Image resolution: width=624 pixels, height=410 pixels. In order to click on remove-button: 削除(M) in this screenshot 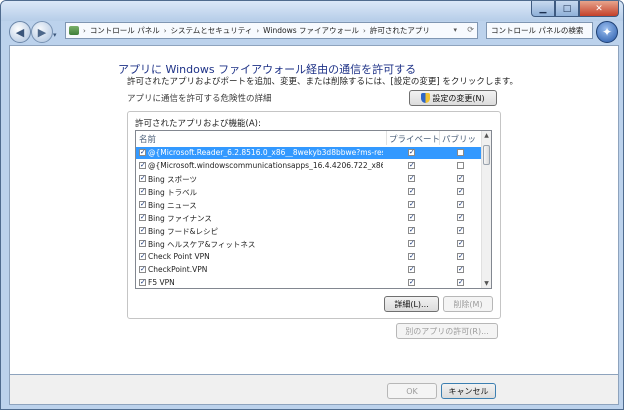, I will do `click(468, 304)`.